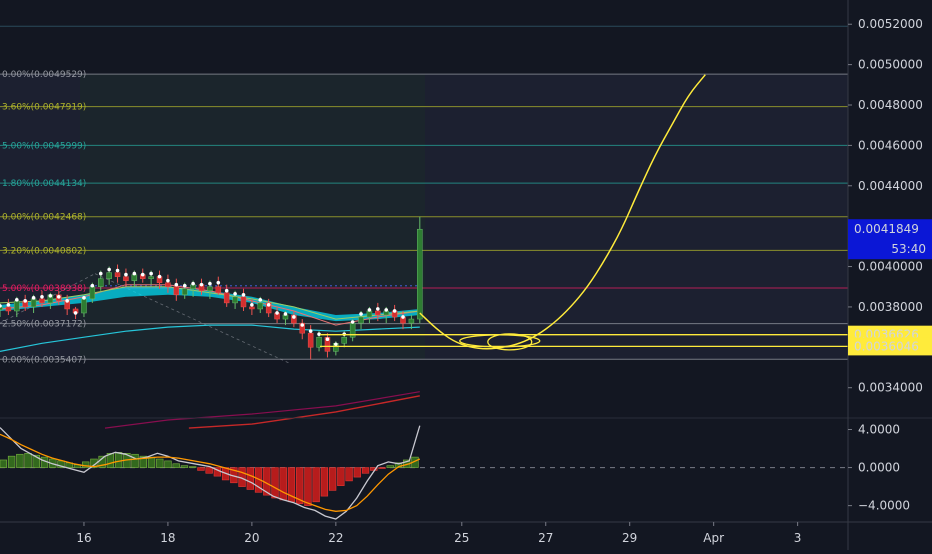 The width and height of the screenshot is (932, 554). Describe the element at coordinates (890, 145) in the screenshot. I see `price-tick-label: 0.0046000` at that location.